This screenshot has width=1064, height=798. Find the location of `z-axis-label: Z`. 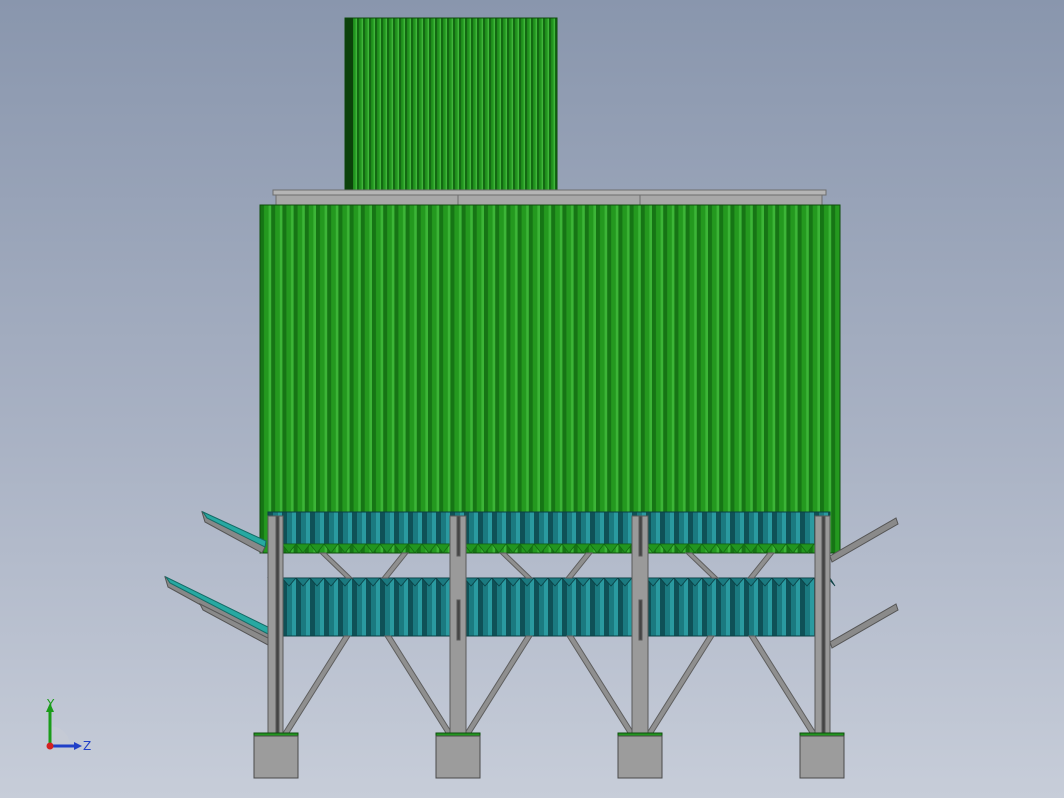

z-axis-label: Z is located at coordinates (87, 746).